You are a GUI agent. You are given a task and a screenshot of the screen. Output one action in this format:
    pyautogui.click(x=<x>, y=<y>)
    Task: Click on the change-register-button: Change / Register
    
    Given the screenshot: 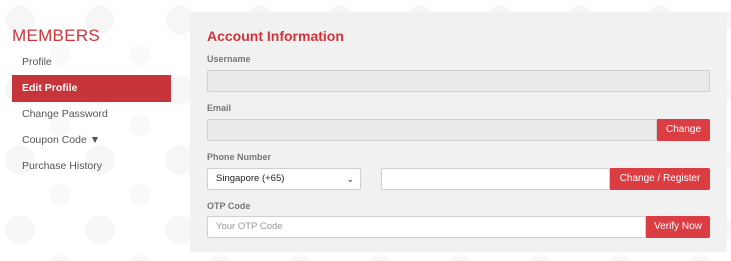 What is the action you would take?
    pyautogui.click(x=660, y=179)
    